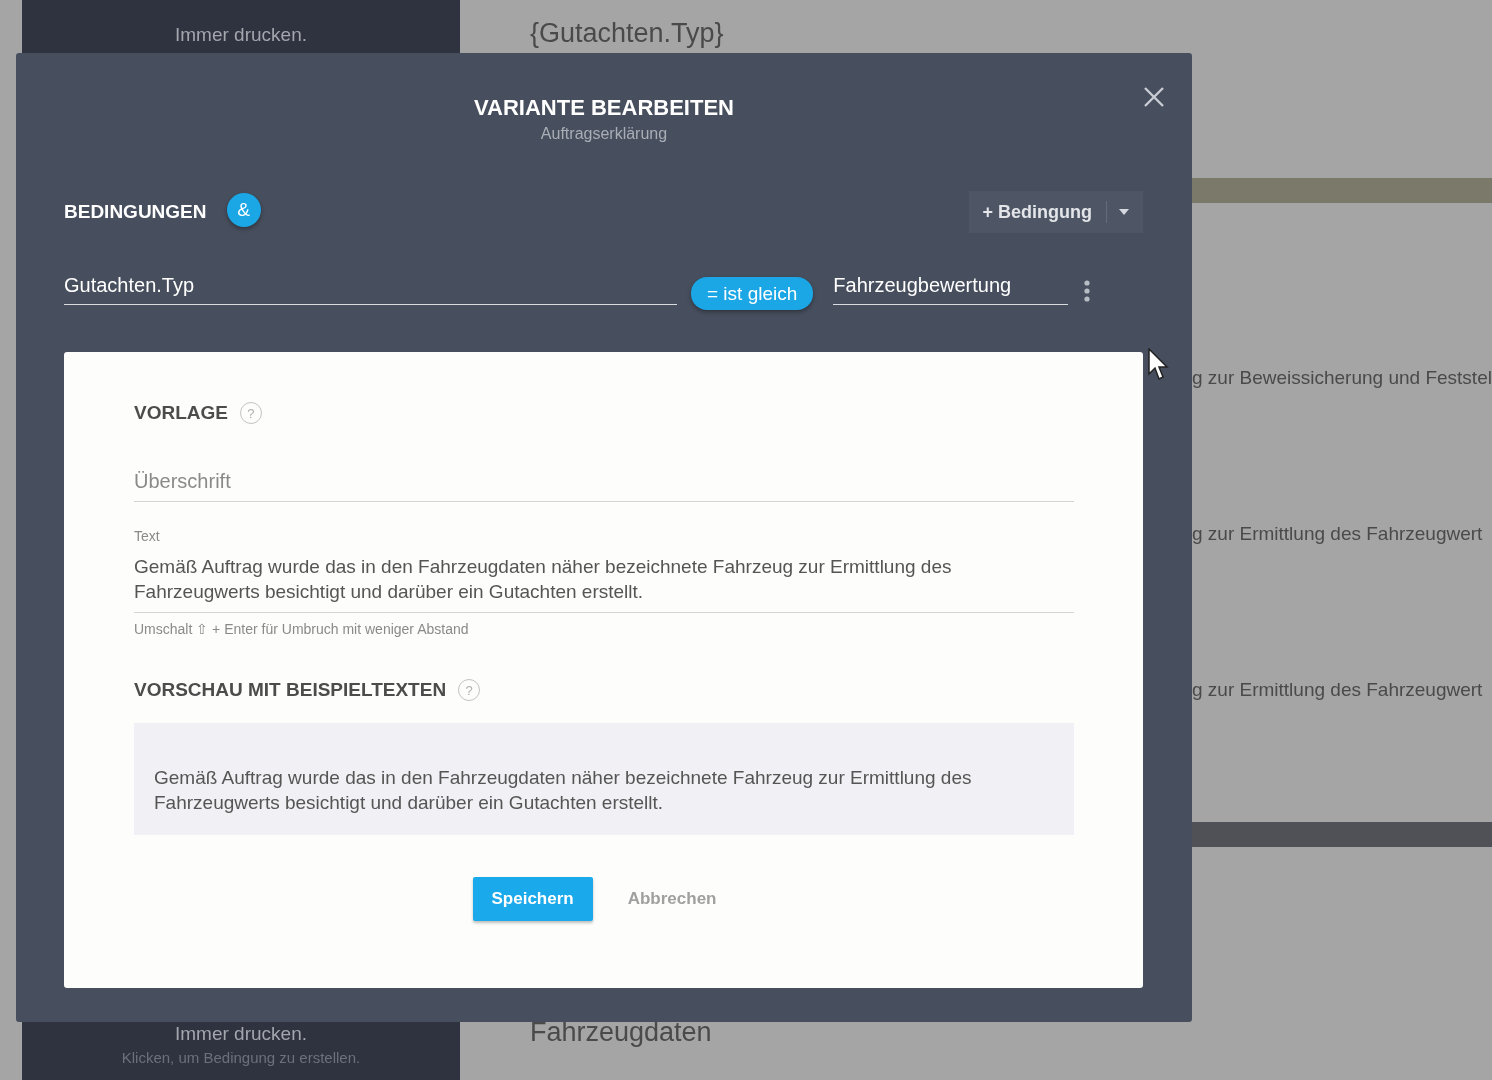 The width and height of the screenshot is (1492, 1080). I want to click on save-button: Speichern, so click(532, 899).